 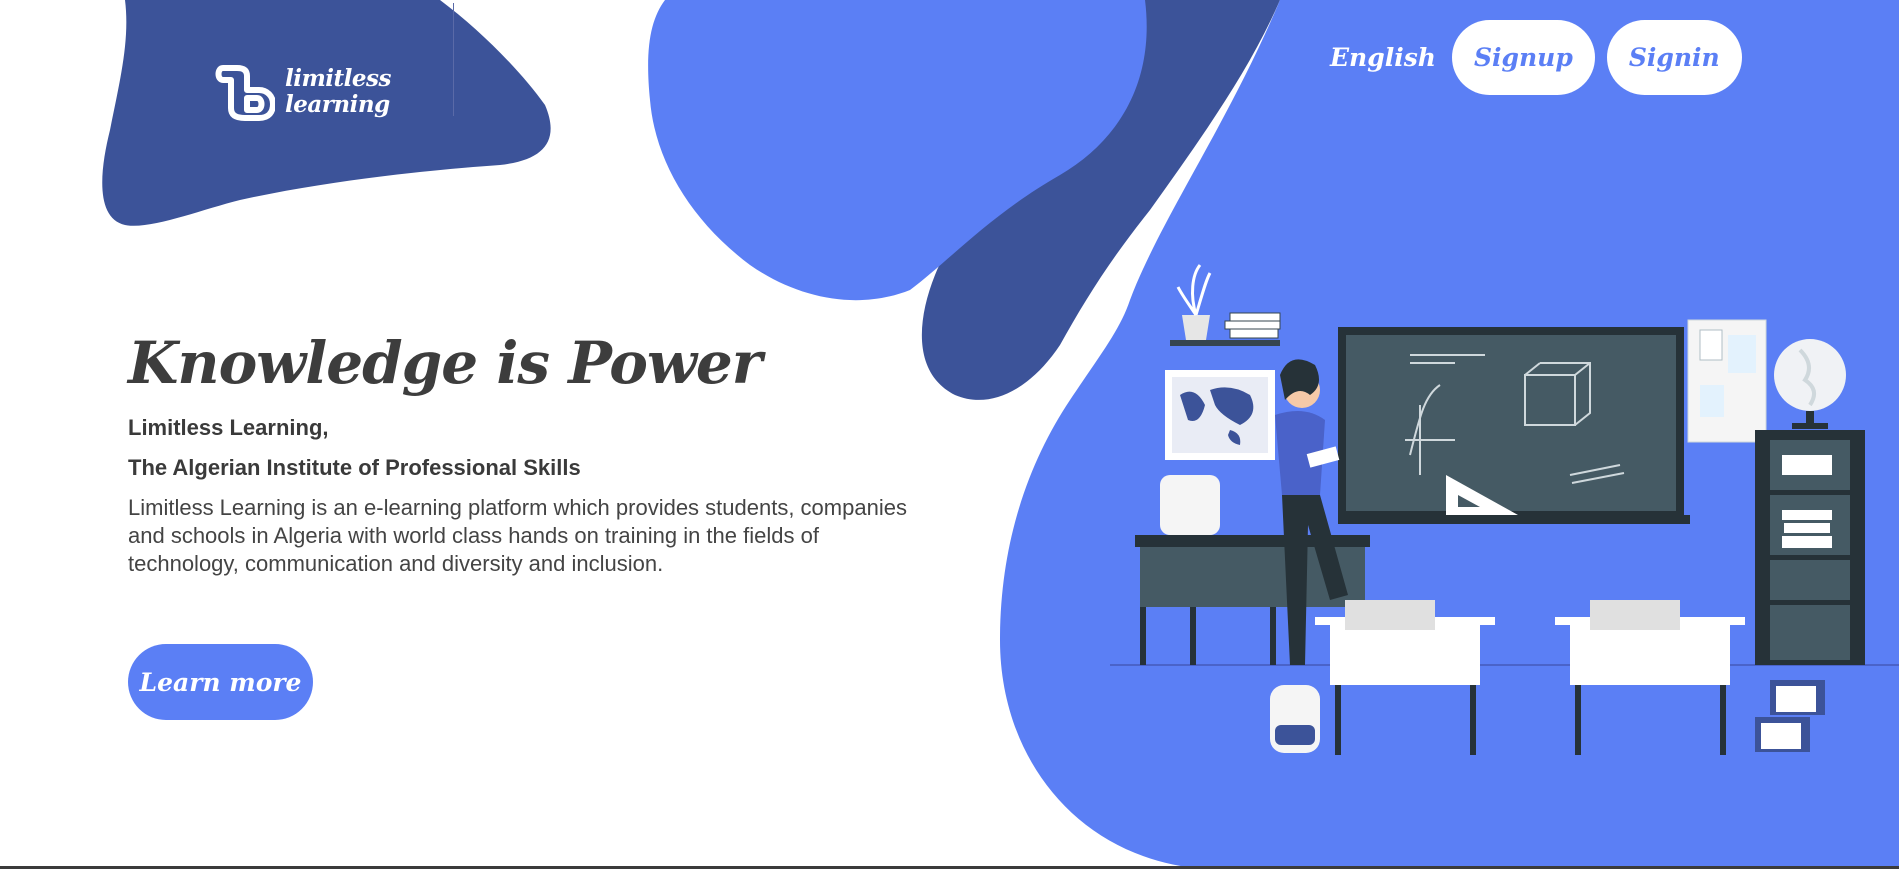 I want to click on language-selector: English, so click(x=1383, y=57).